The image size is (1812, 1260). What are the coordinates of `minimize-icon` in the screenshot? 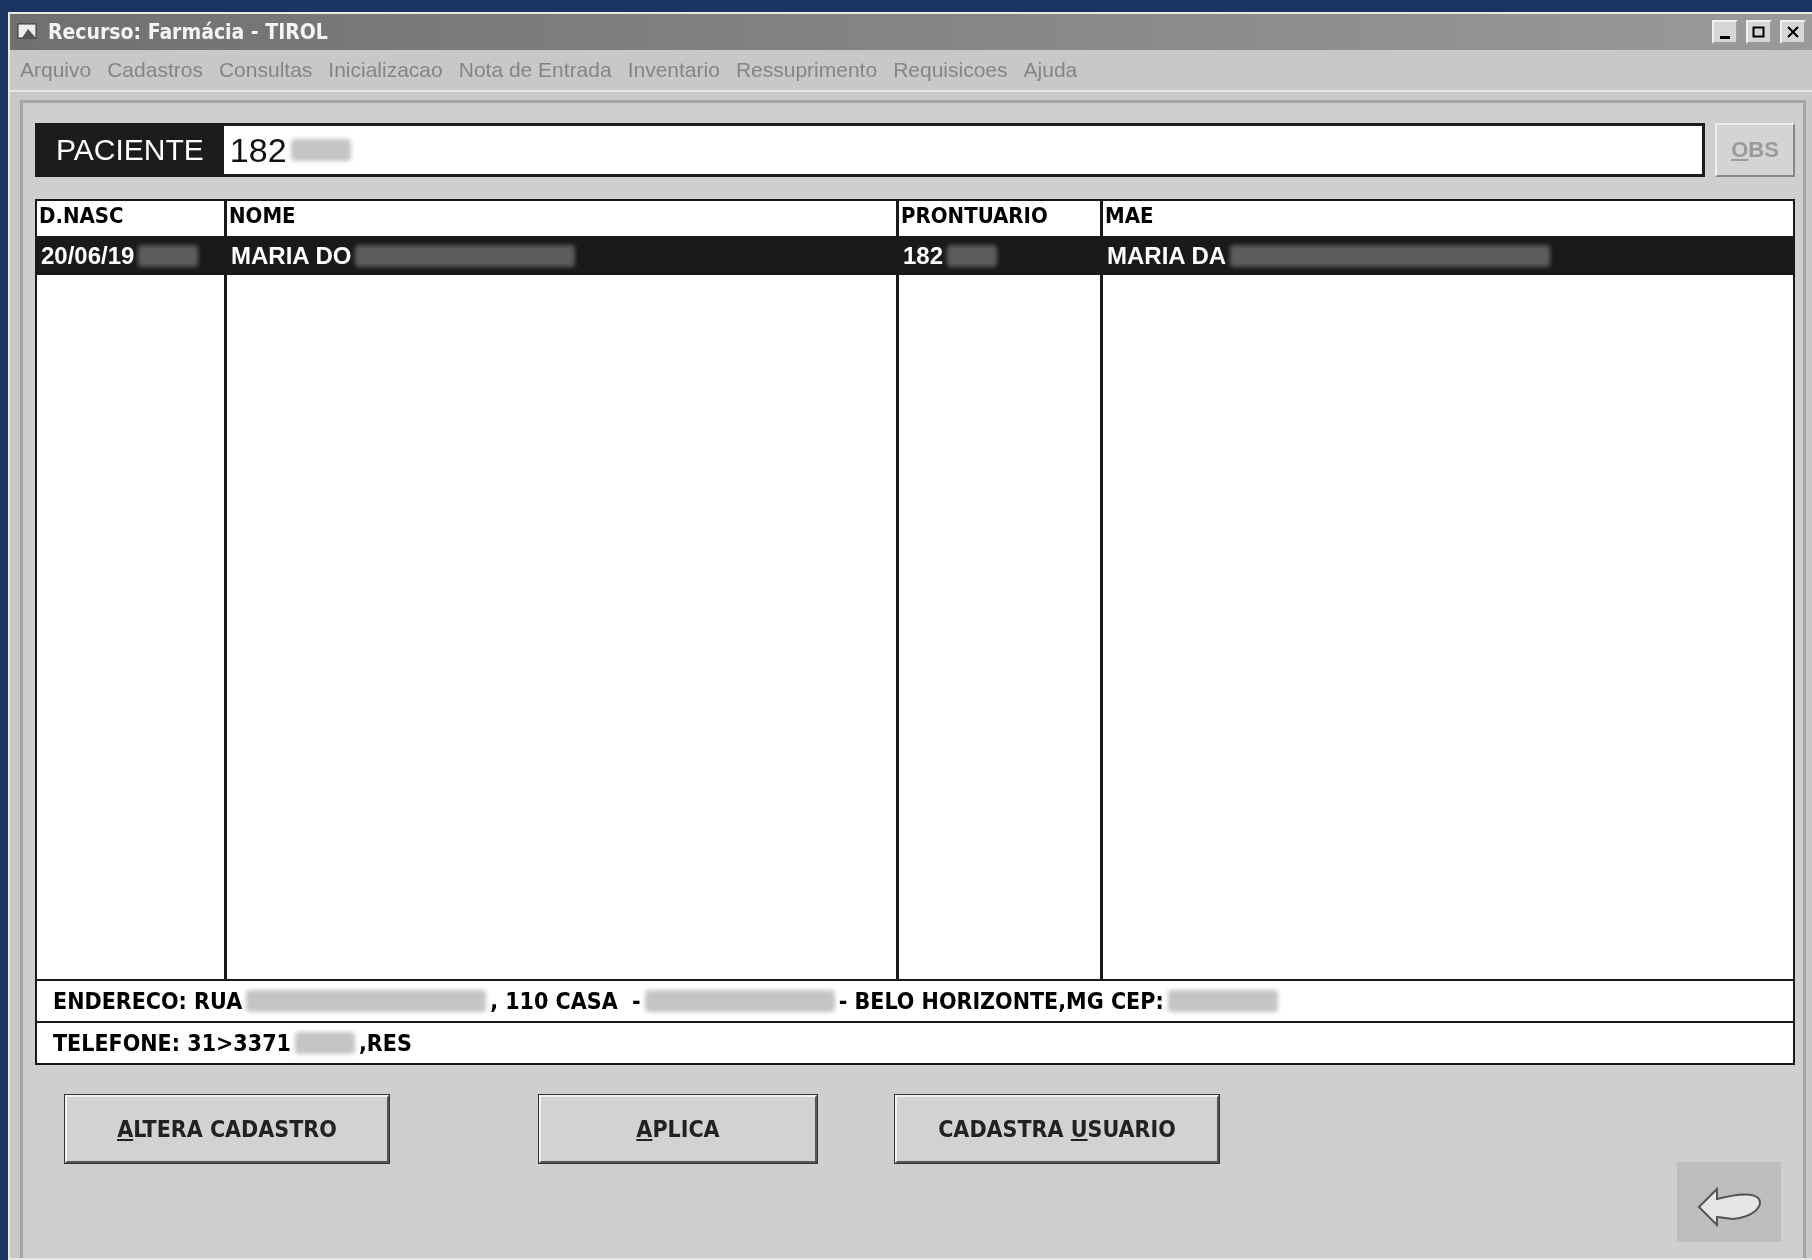 It's located at (1725, 37).